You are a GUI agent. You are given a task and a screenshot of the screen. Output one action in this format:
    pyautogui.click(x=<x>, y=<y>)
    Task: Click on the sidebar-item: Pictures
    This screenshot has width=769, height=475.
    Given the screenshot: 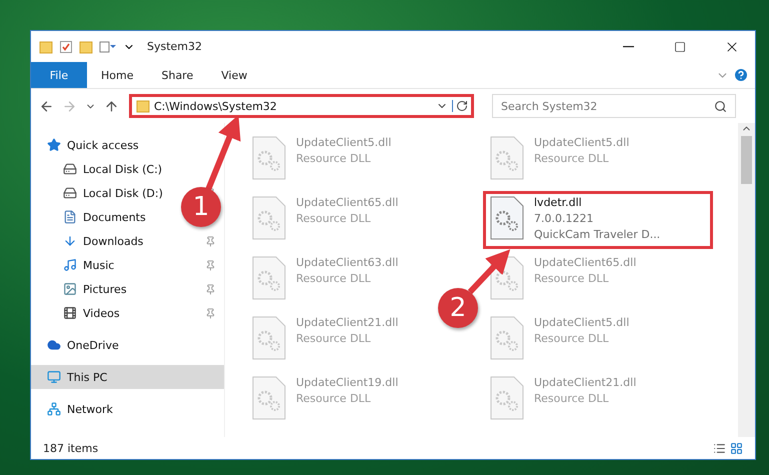 What is the action you would take?
    pyautogui.click(x=95, y=289)
    